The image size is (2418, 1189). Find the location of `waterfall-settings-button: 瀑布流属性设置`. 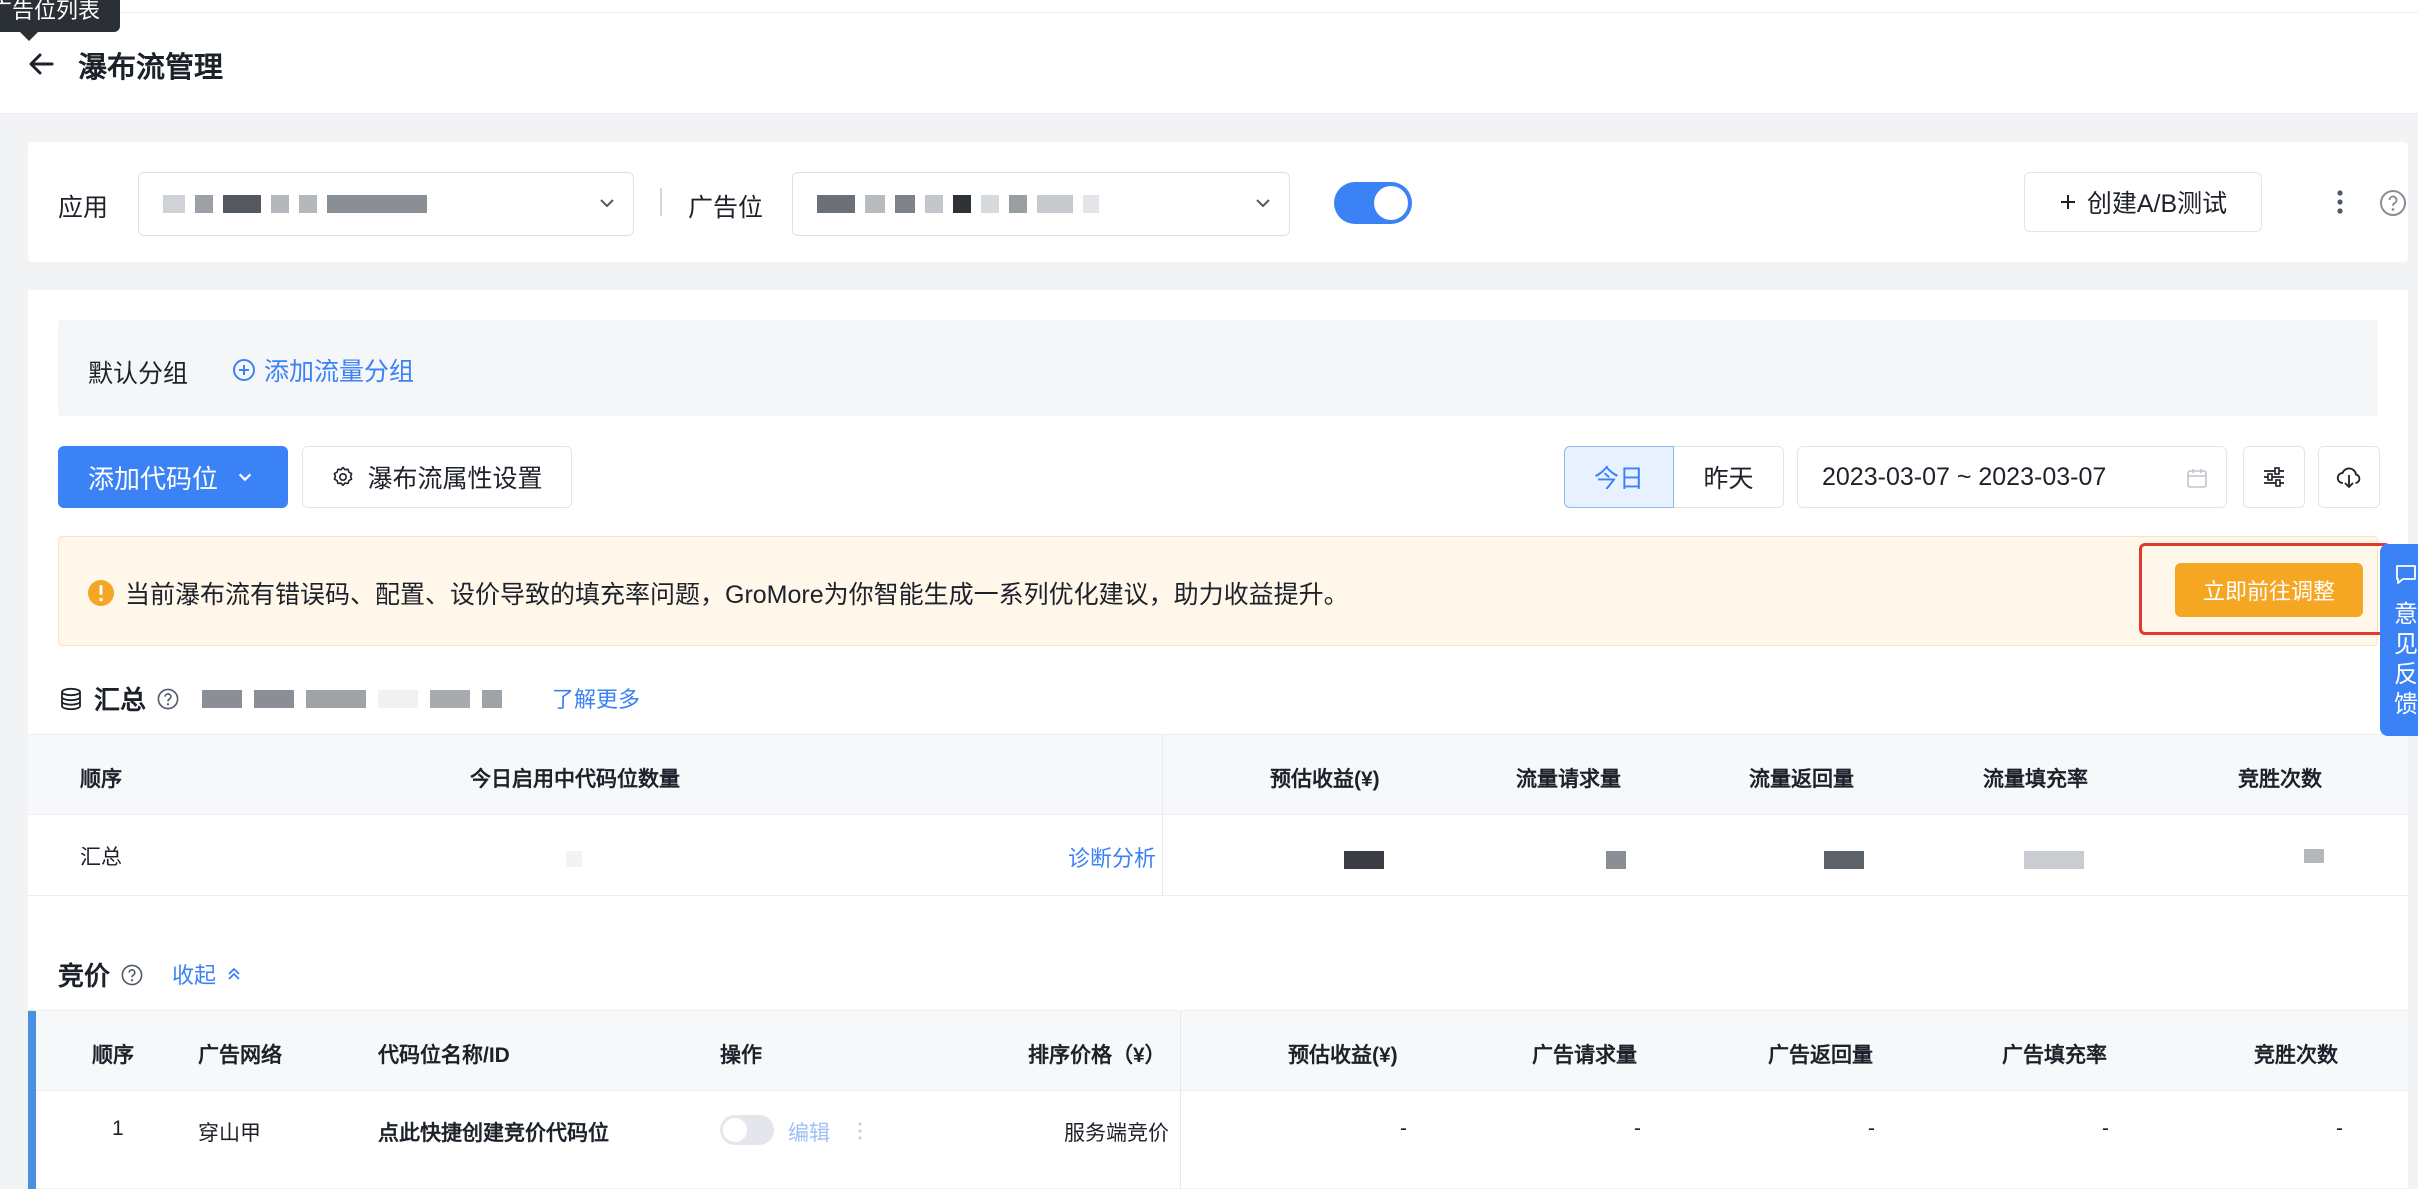

waterfall-settings-button: 瀑布流属性设置 is located at coordinates (437, 477).